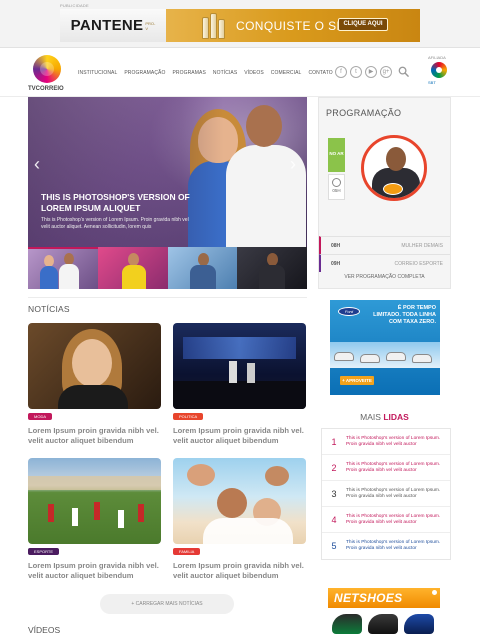 The width and height of the screenshot is (480, 642). What do you see at coordinates (286, 73) in the screenshot?
I see `nav-item-comercial: COMERCIAL` at bounding box center [286, 73].